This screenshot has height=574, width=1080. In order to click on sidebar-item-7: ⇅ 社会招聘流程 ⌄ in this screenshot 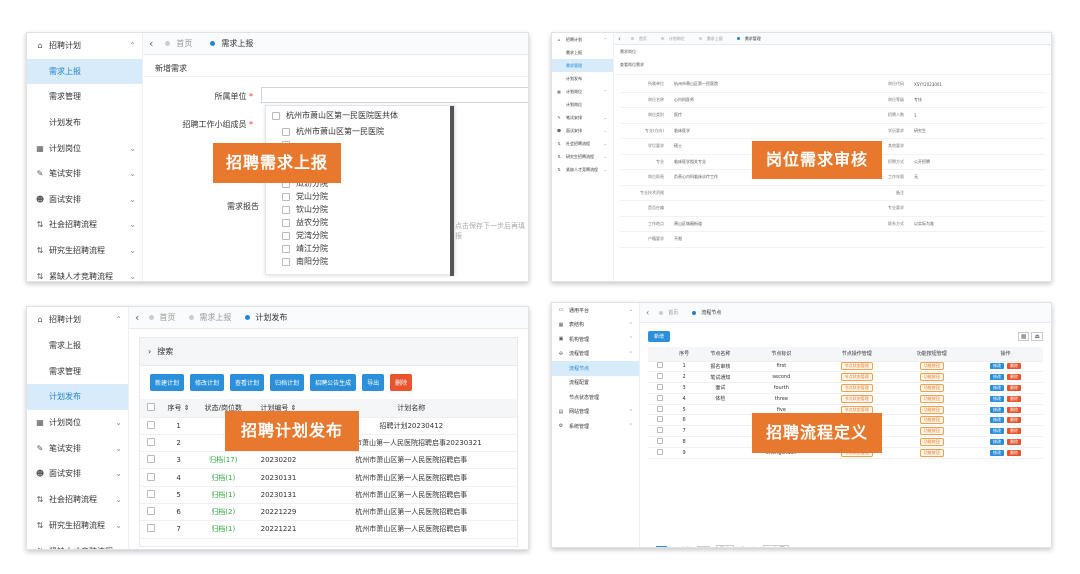, I will do `click(77, 500)`.